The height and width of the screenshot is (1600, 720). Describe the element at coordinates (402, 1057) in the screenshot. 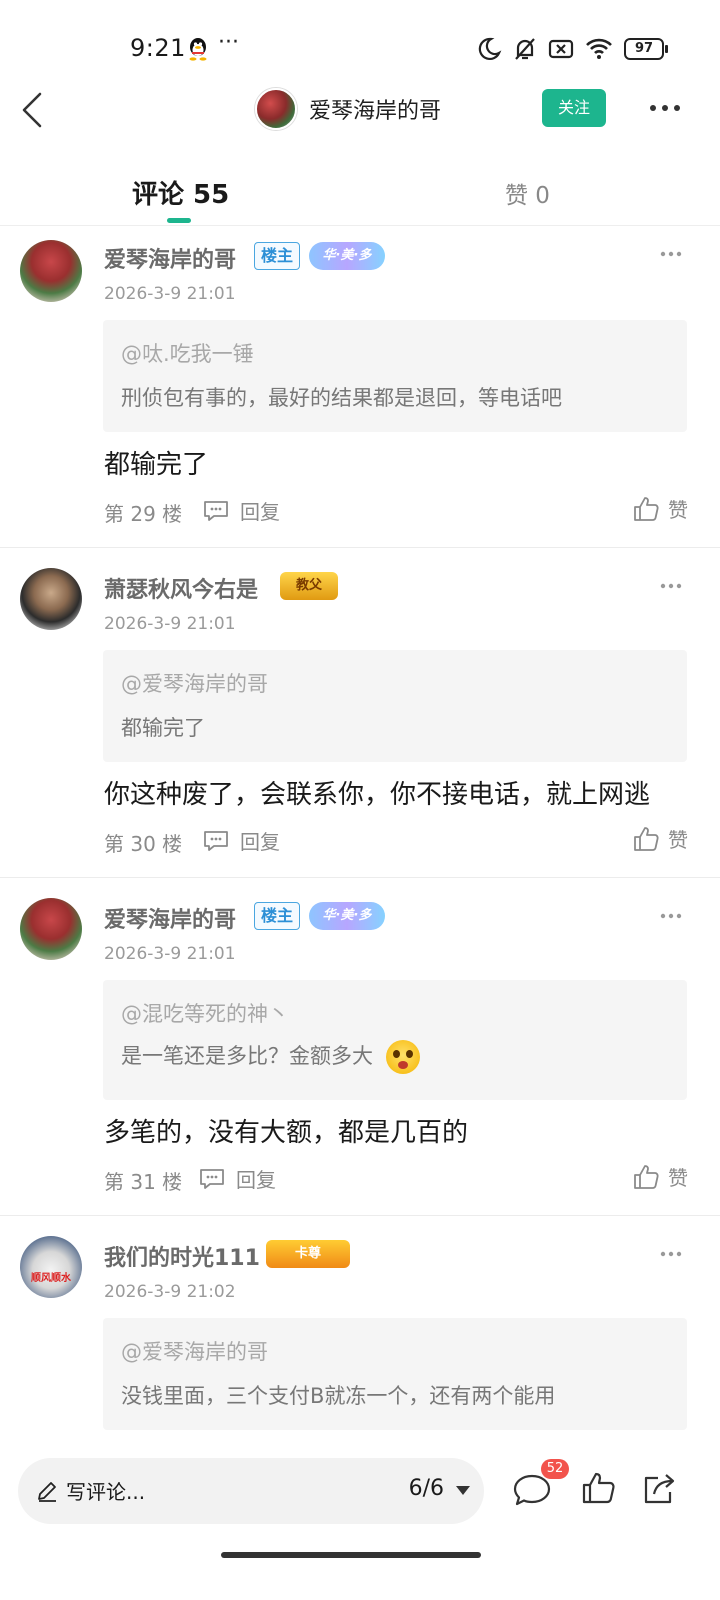

I see `shocked-emoji-icon` at that location.